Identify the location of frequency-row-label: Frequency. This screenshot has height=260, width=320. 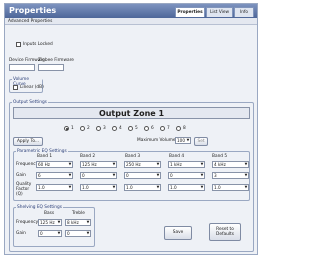
(27, 164).